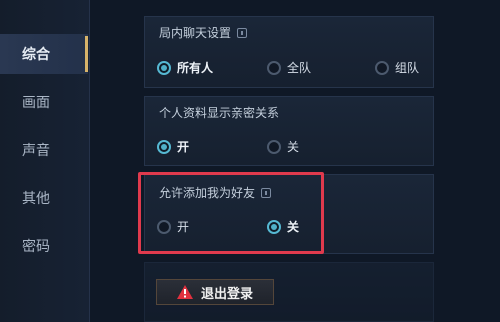  I want to click on sidebar-item-general: 综合, so click(44, 54).